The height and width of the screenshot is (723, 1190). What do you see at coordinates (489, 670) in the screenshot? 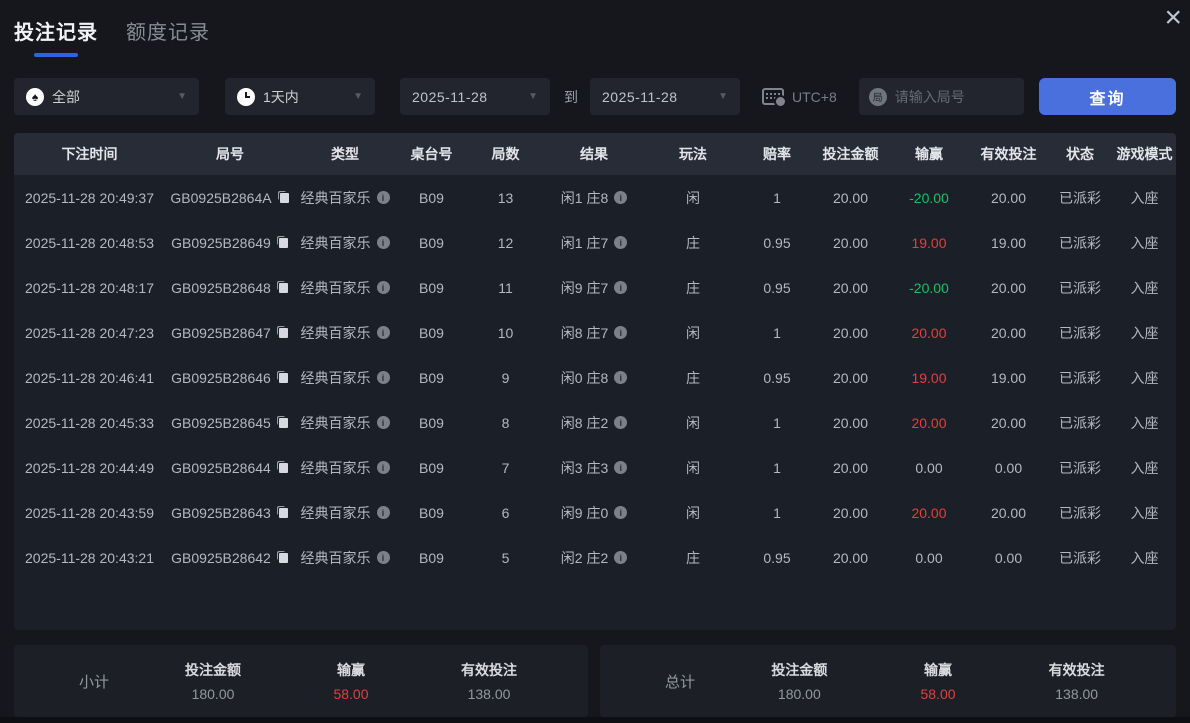
I see `valid-bet-label: 有效投注` at bounding box center [489, 670].